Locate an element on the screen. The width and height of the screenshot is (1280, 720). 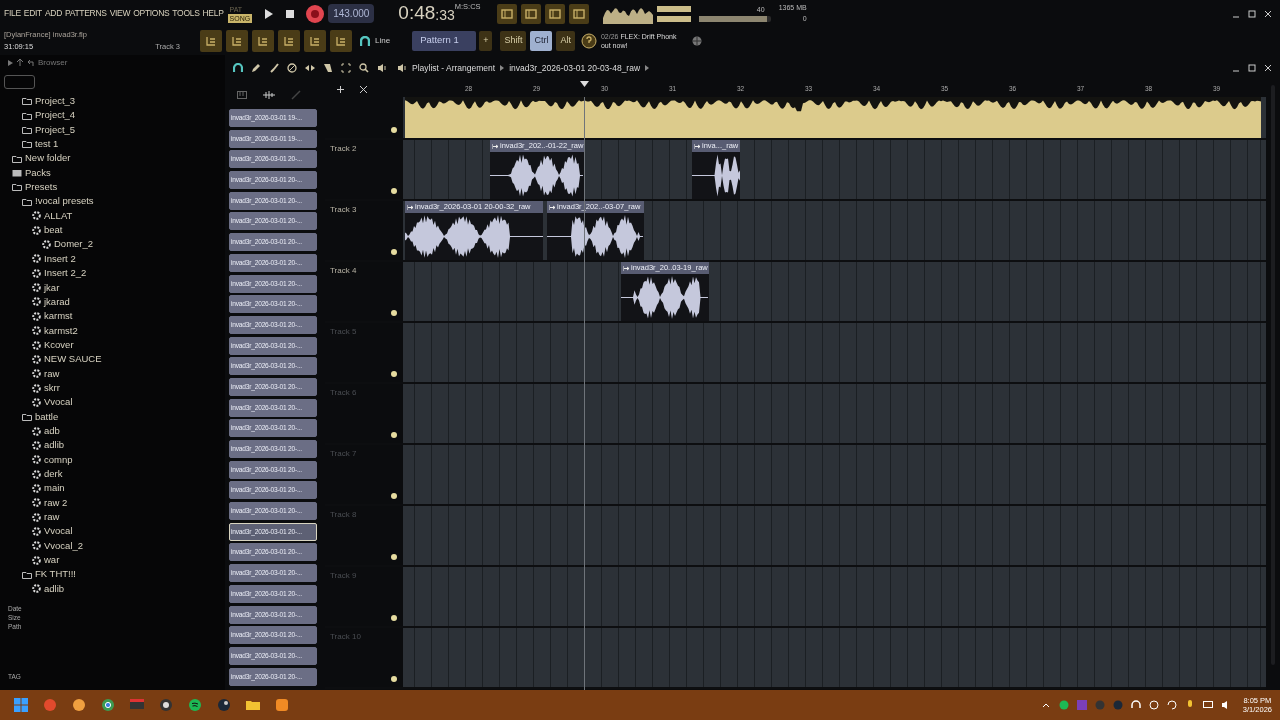
browser-item: Project_4 is located at coordinates (112, 115).